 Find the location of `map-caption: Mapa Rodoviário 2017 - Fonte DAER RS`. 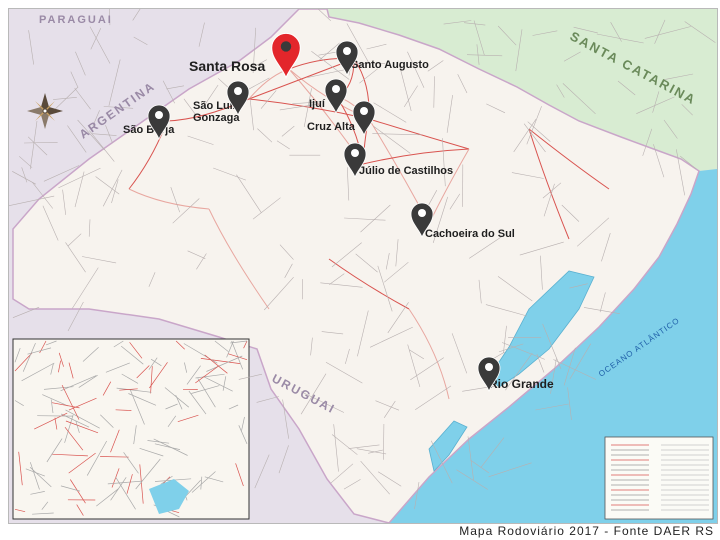

map-caption: Mapa Rodoviário 2017 - Fonte DAER RS is located at coordinates (586, 531).